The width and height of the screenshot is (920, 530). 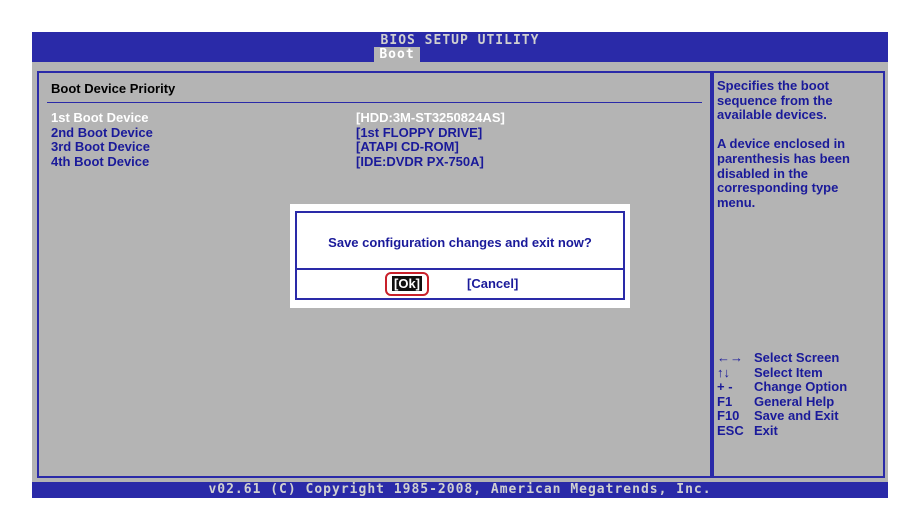 What do you see at coordinates (460, 269) in the screenshot?
I see `dialog-divider` at bounding box center [460, 269].